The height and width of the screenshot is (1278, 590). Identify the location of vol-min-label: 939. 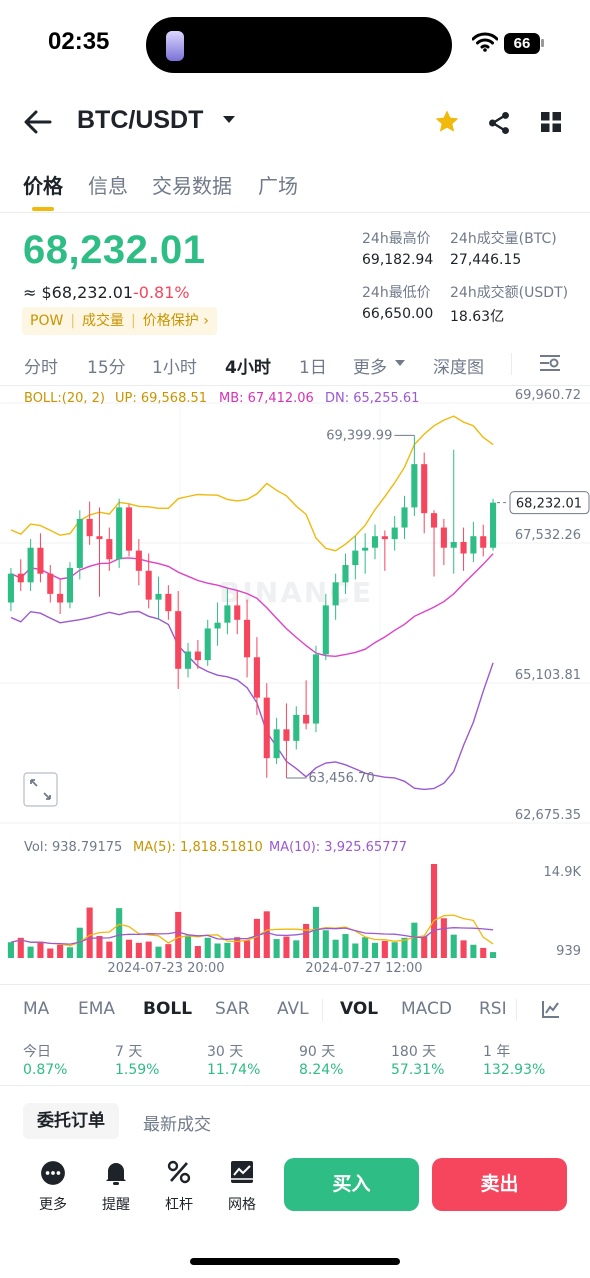
(568, 951).